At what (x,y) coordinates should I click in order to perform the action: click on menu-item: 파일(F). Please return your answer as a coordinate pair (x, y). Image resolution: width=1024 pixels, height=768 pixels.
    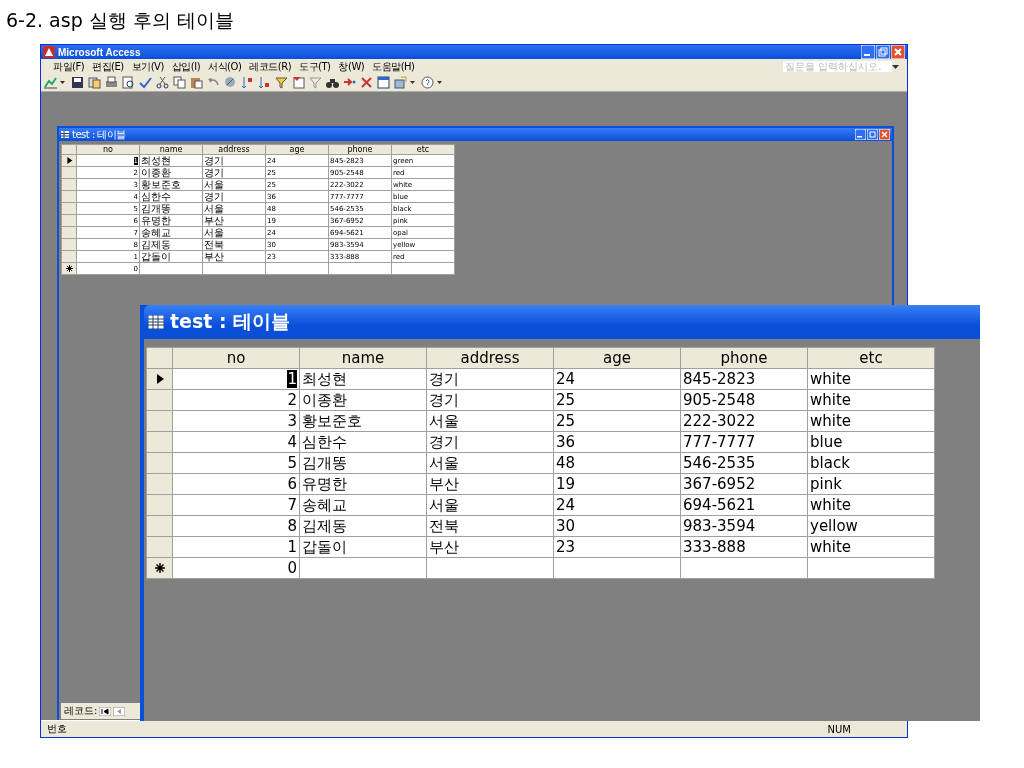
    Looking at the image, I should click on (69, 66).